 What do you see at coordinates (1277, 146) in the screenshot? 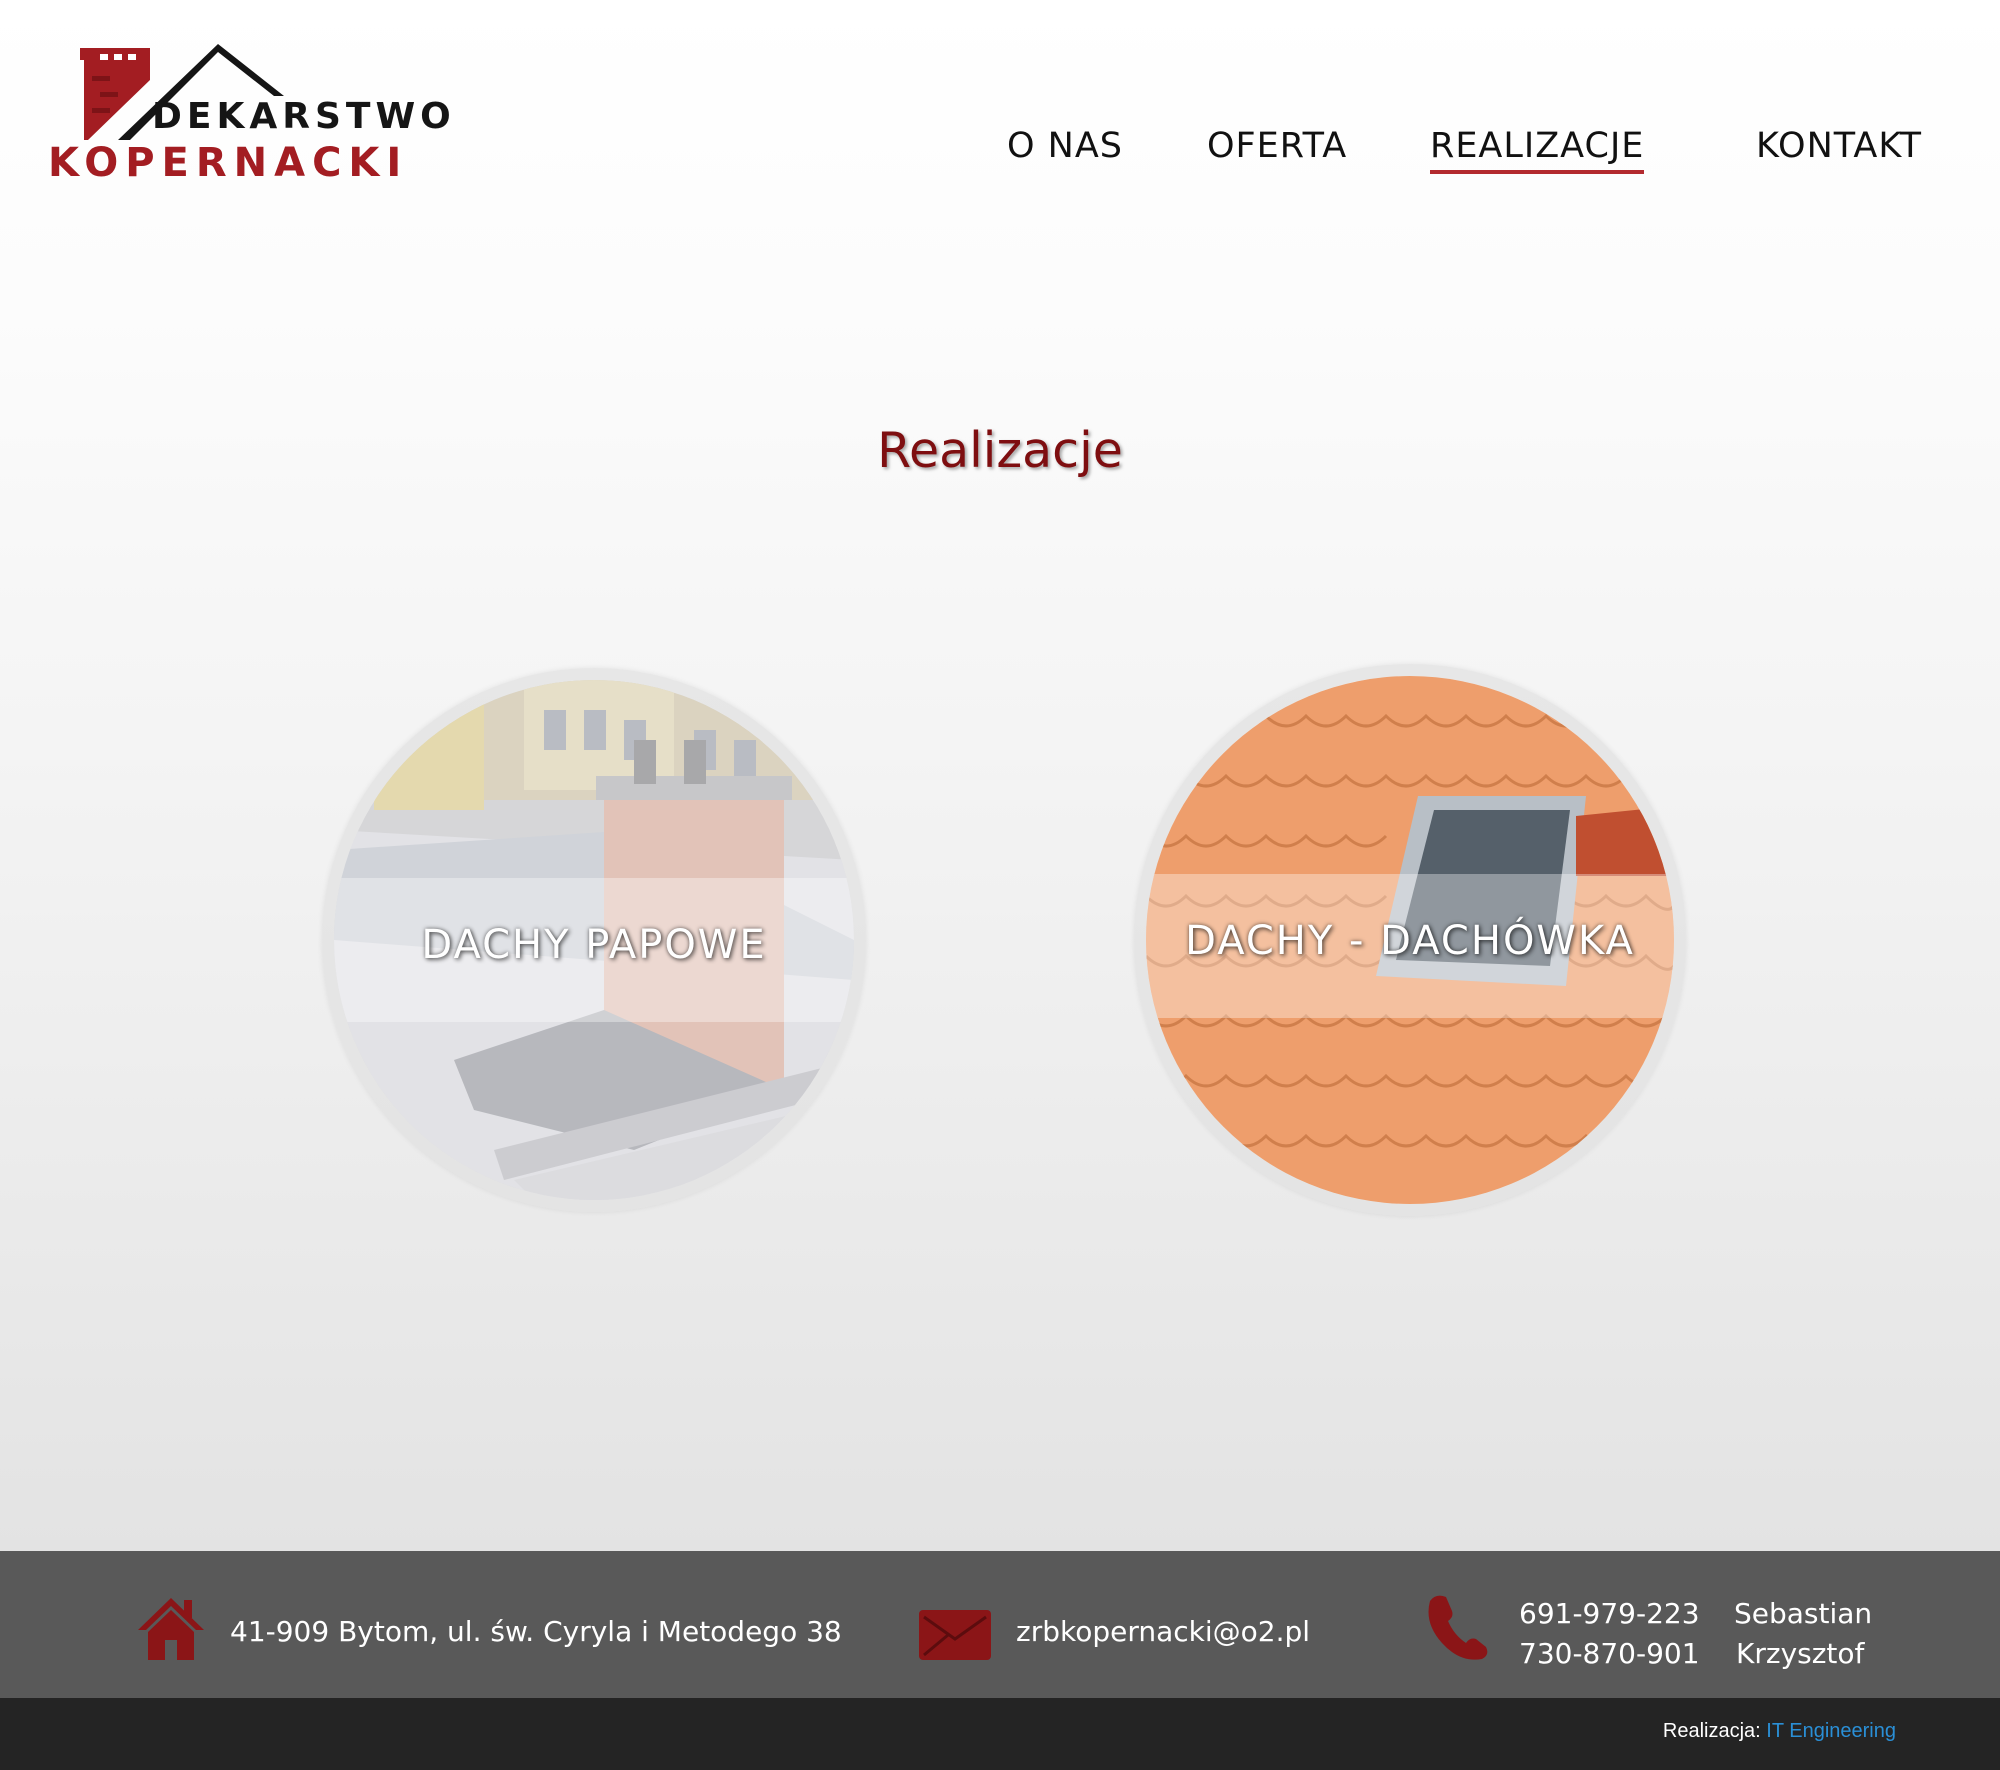
I see `nav-oferta: OFERTA` at bounding box center [1277, 146].